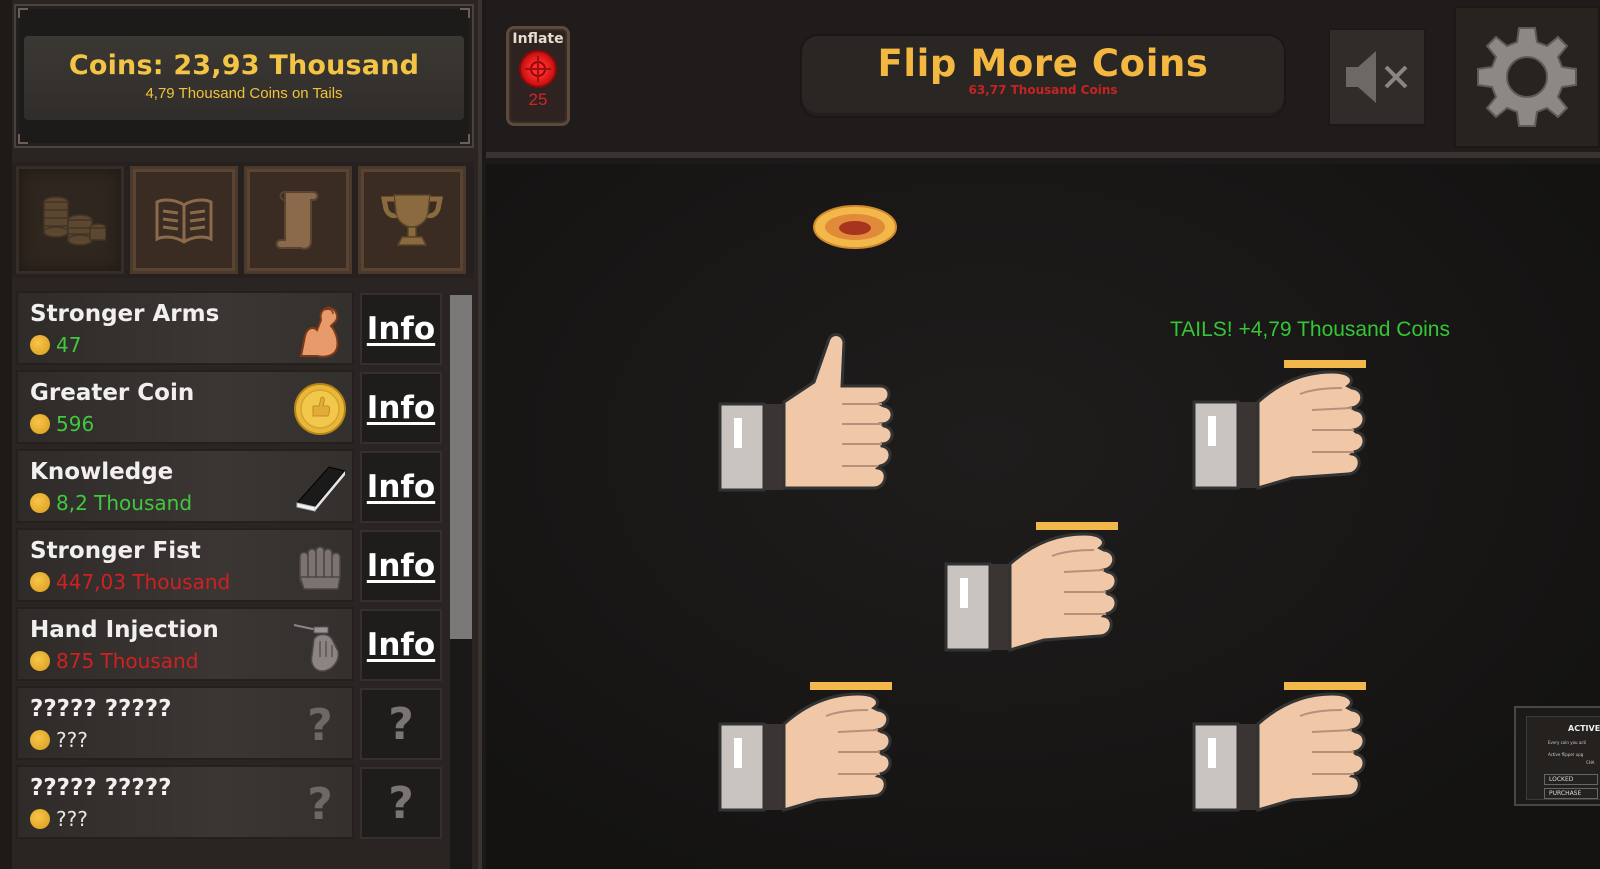 Image resolution: width=1600 pixels, height=869 pixels. I want to click on upgrade-row: Stronger Fist 447,03 Thousand Info, so click(235, 566).